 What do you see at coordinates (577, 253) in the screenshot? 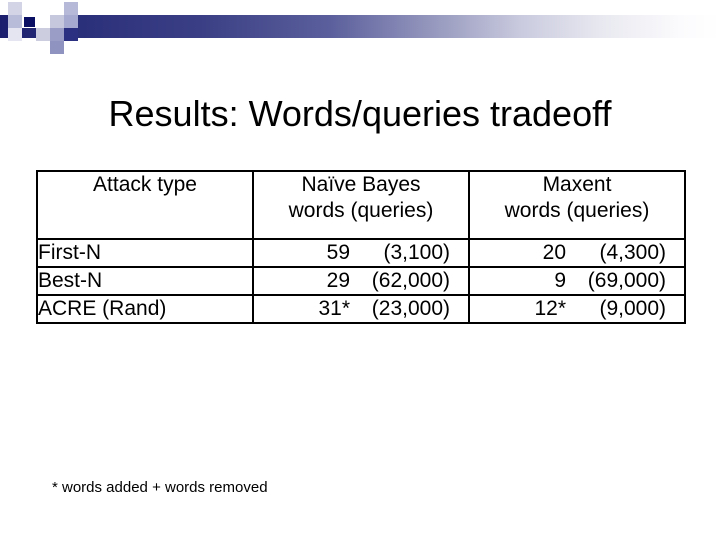
I see `cell-maxent: 20 (4,300)` at bounding box center [577, 253].